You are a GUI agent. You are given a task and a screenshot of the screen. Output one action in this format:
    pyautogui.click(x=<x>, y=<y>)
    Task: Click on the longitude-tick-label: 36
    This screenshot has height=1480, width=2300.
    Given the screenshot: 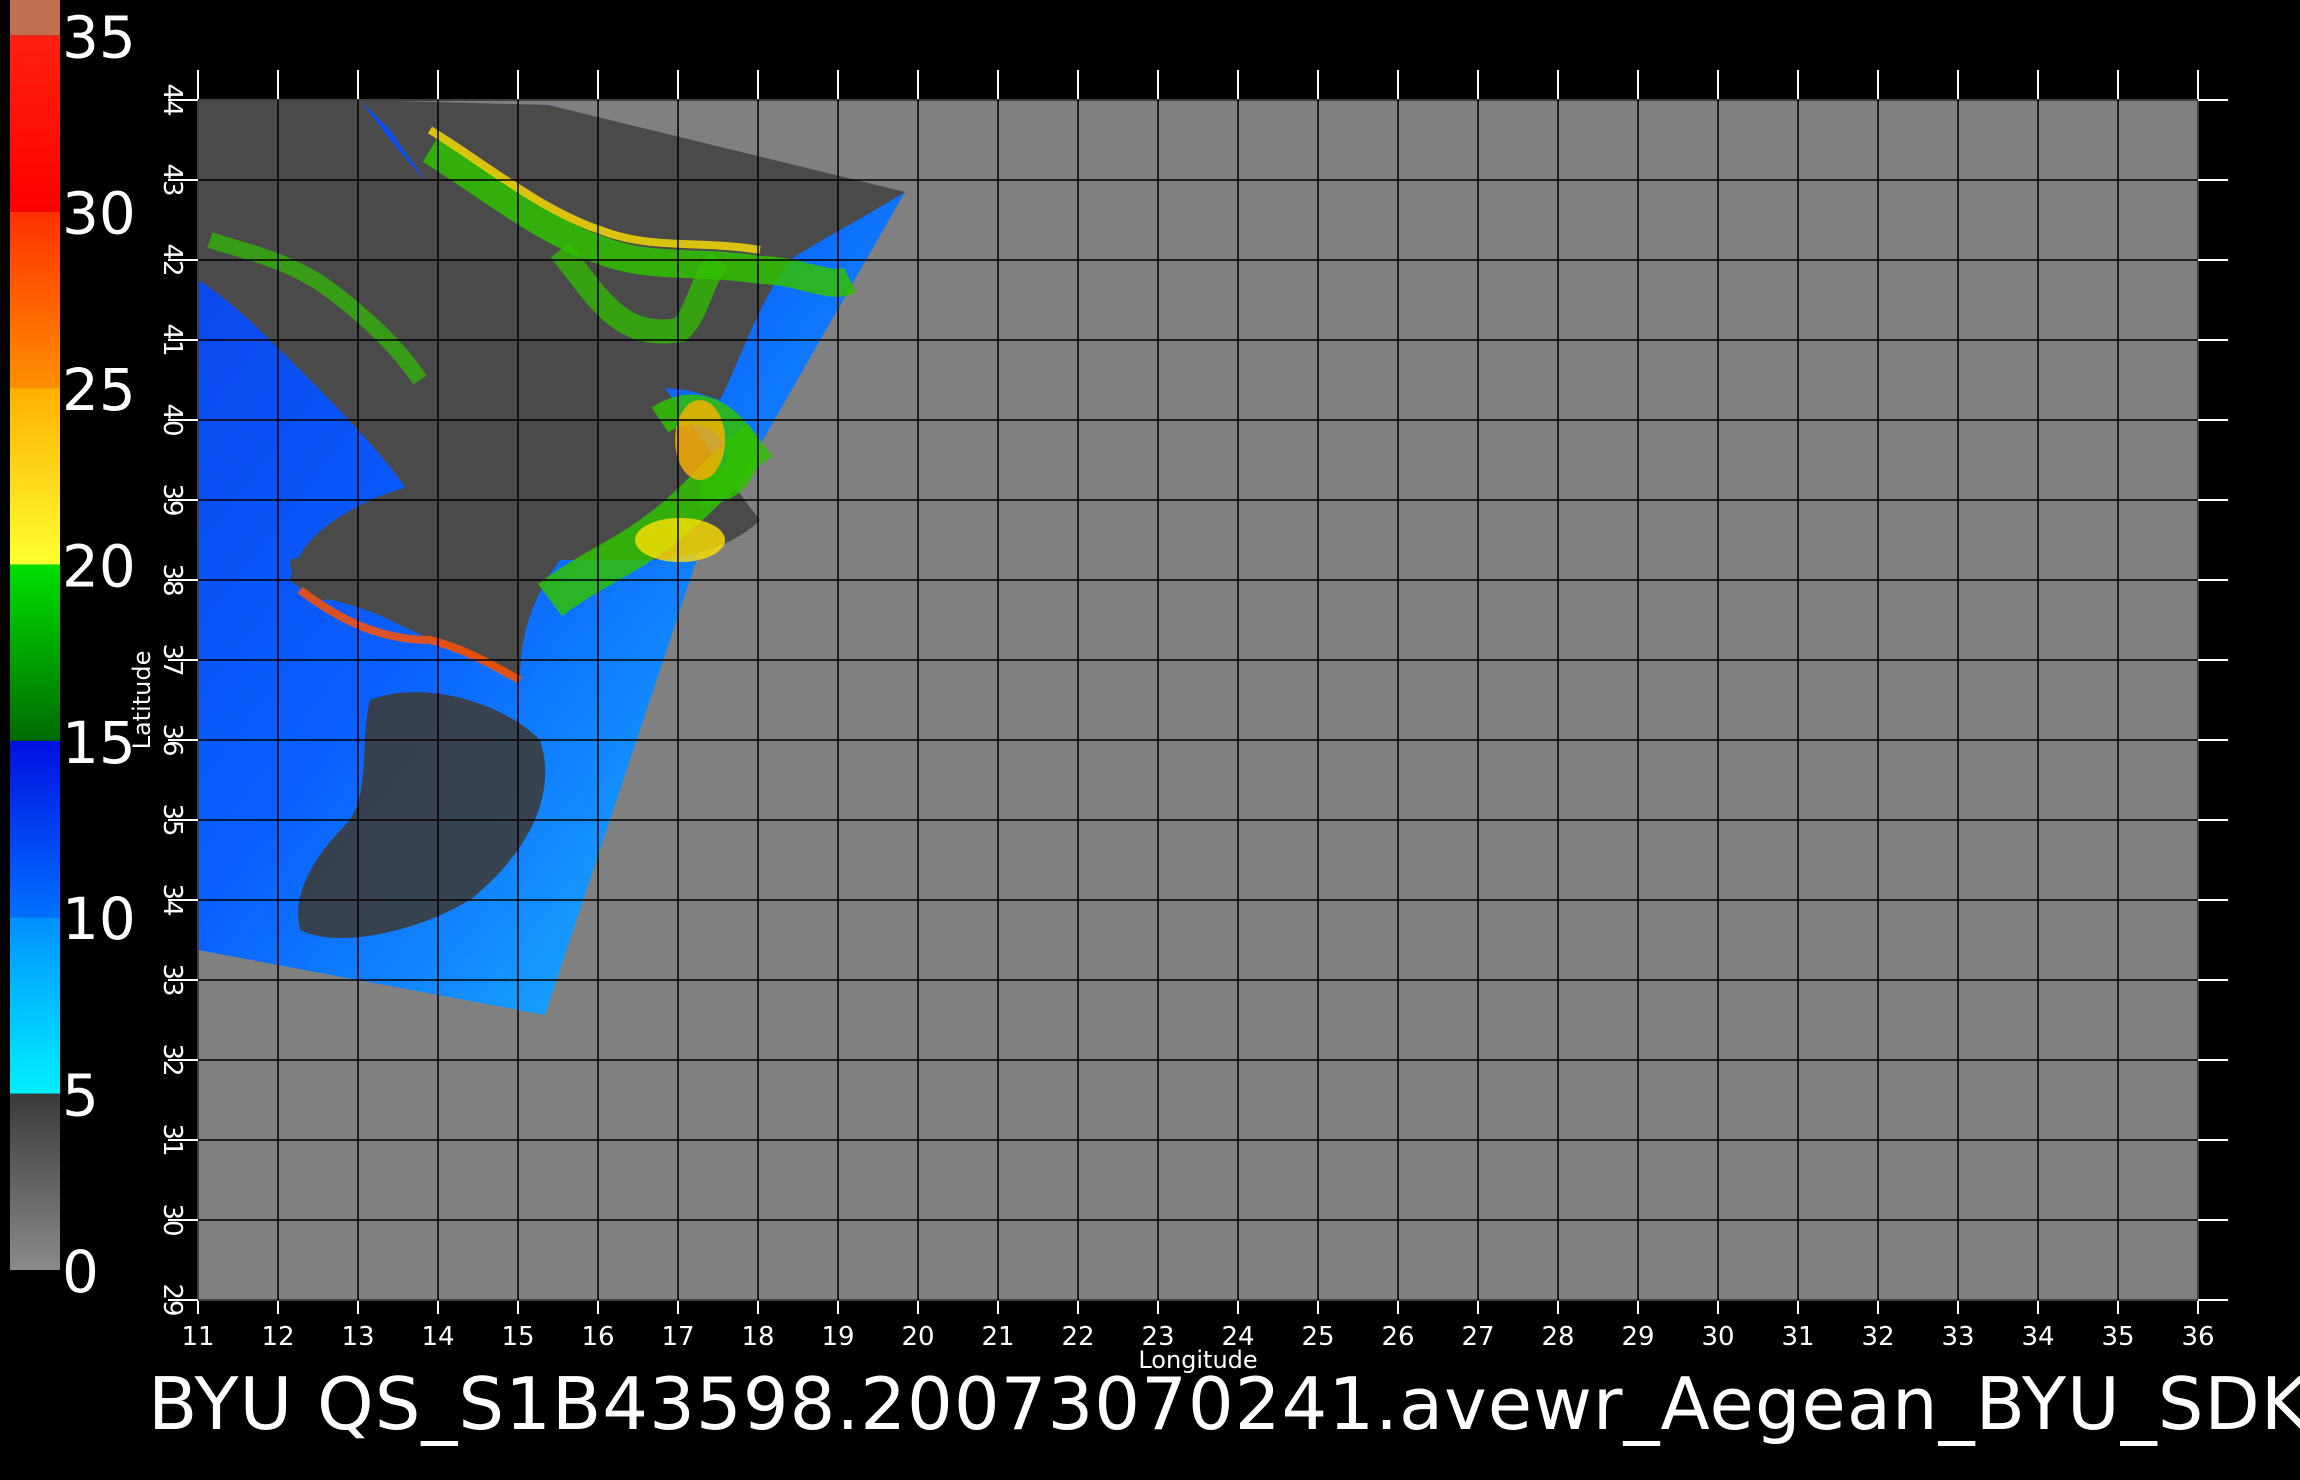 What is the action you would take?
    pyautogui.click(x=2197, y=1337)
    